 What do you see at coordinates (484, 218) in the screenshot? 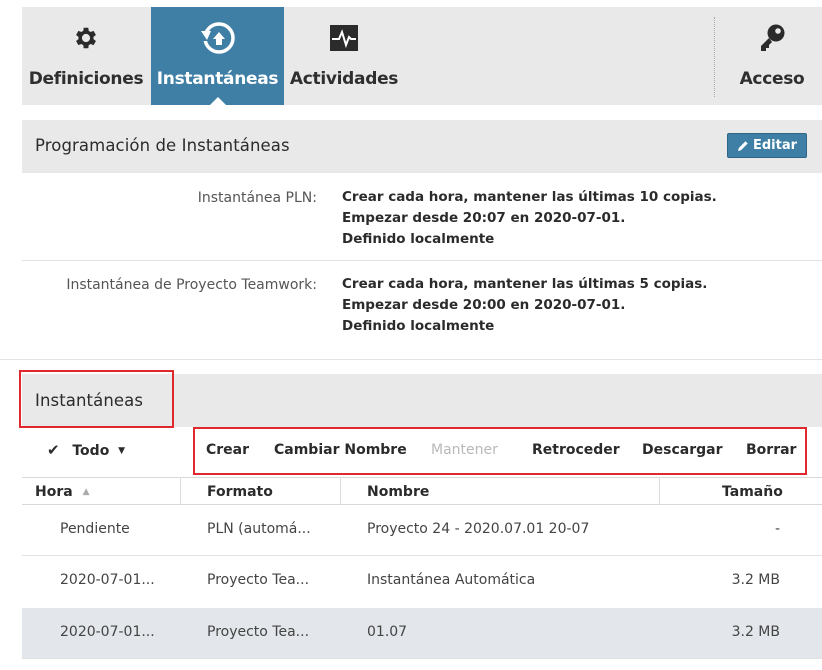
I see `schedule-line: Empezar desde 20:07 en 2020-07-01.` at bounding box center [484, 218].